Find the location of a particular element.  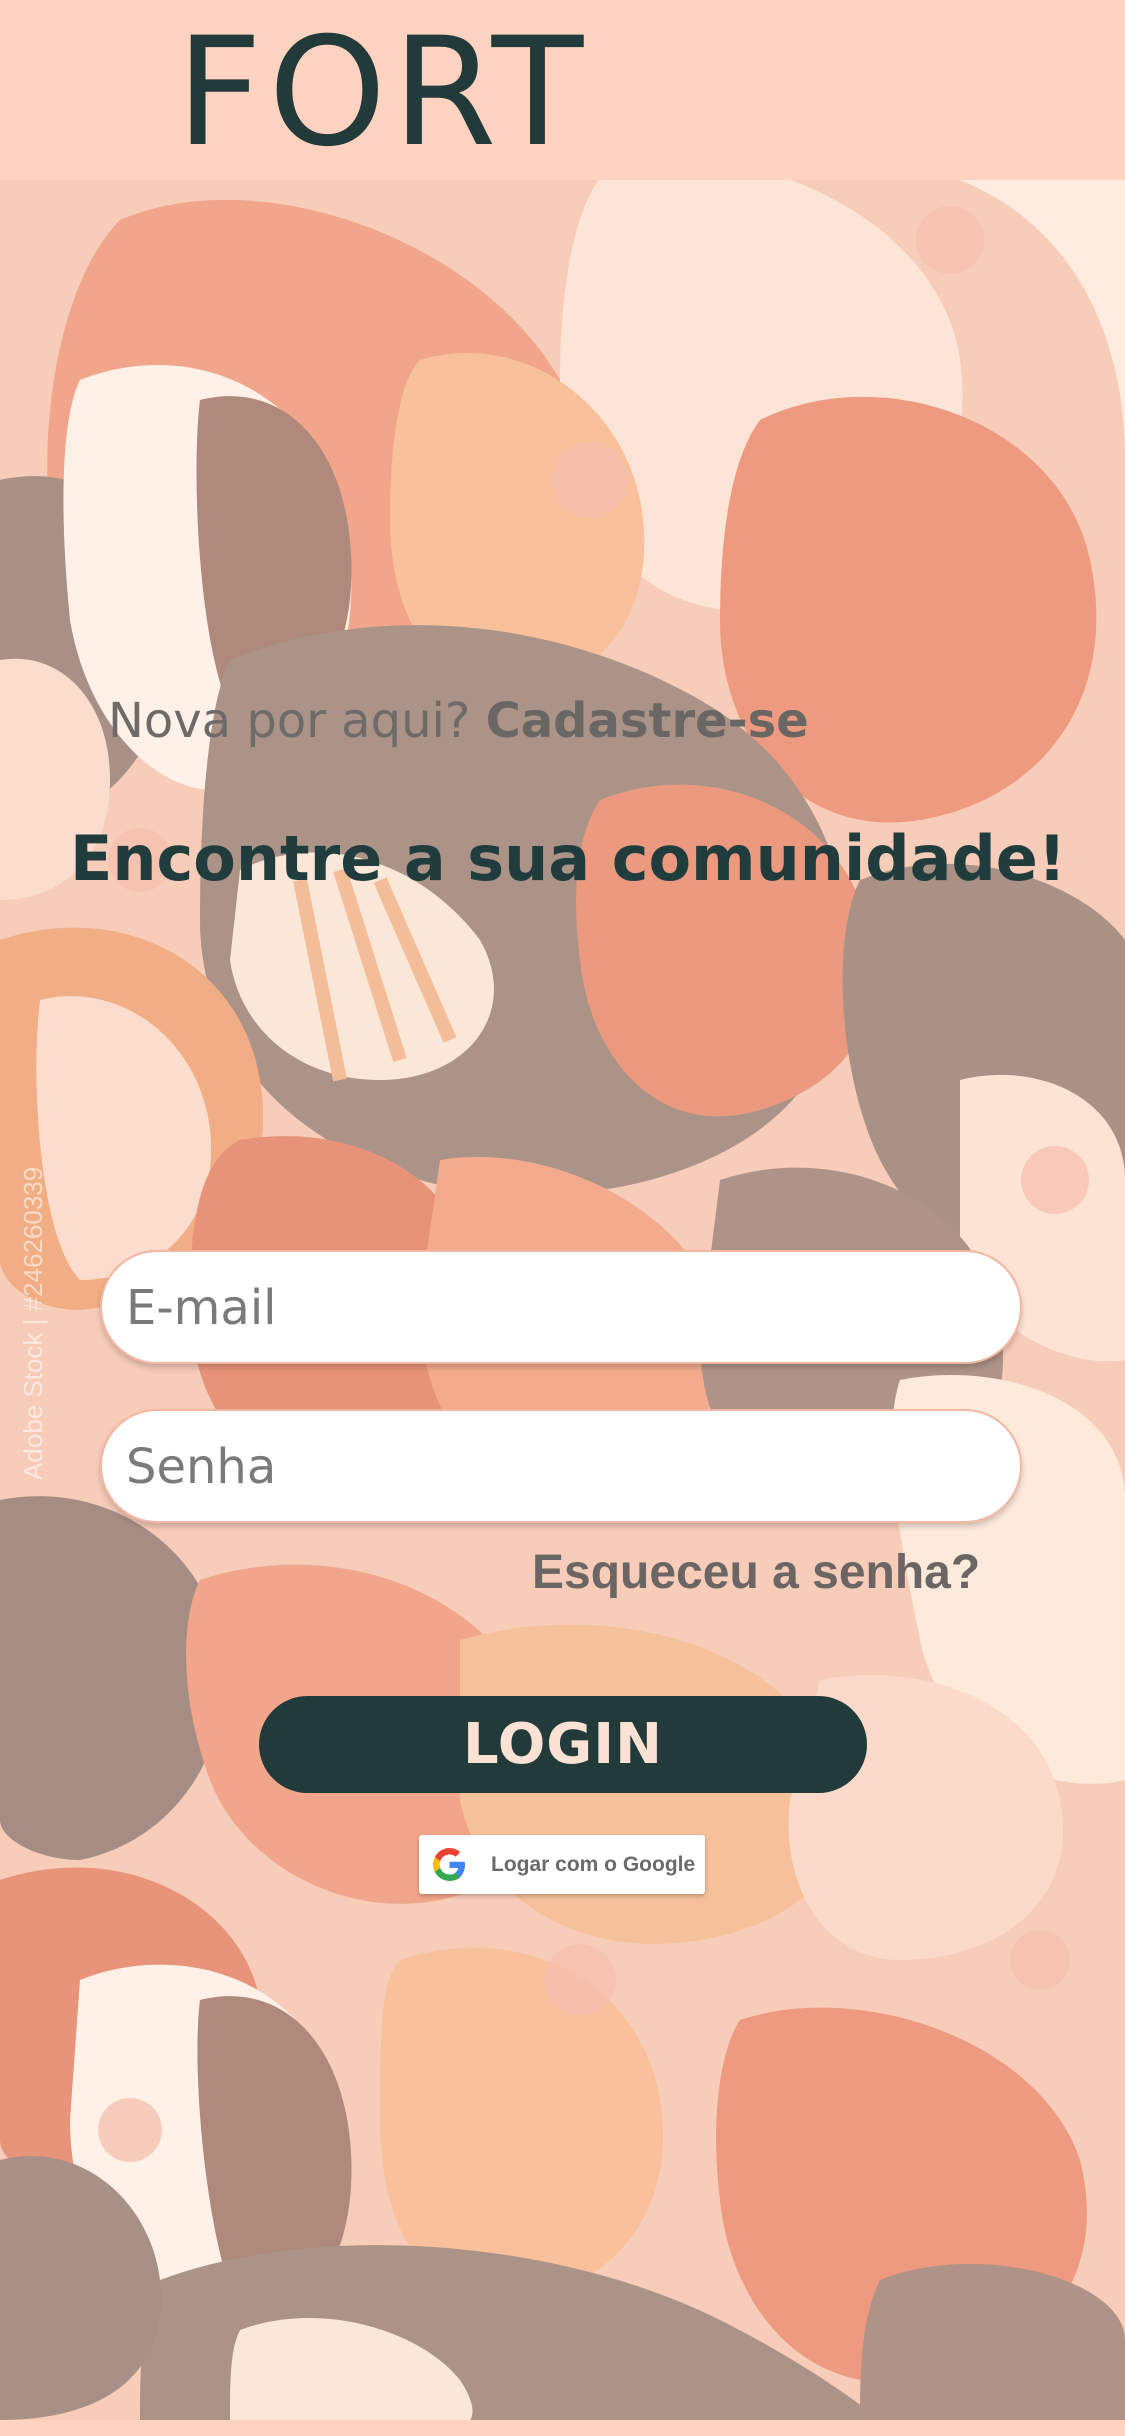

email-field-container is located at coordinates (561, 1307).